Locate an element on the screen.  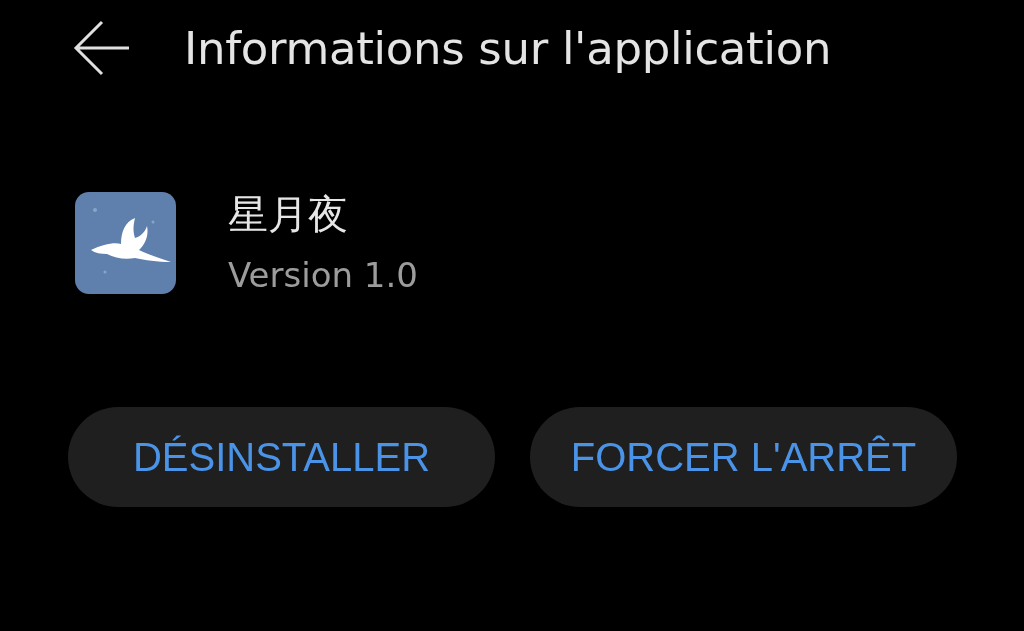
app-version: Version 1.0 is located at coordinates (323, 275).